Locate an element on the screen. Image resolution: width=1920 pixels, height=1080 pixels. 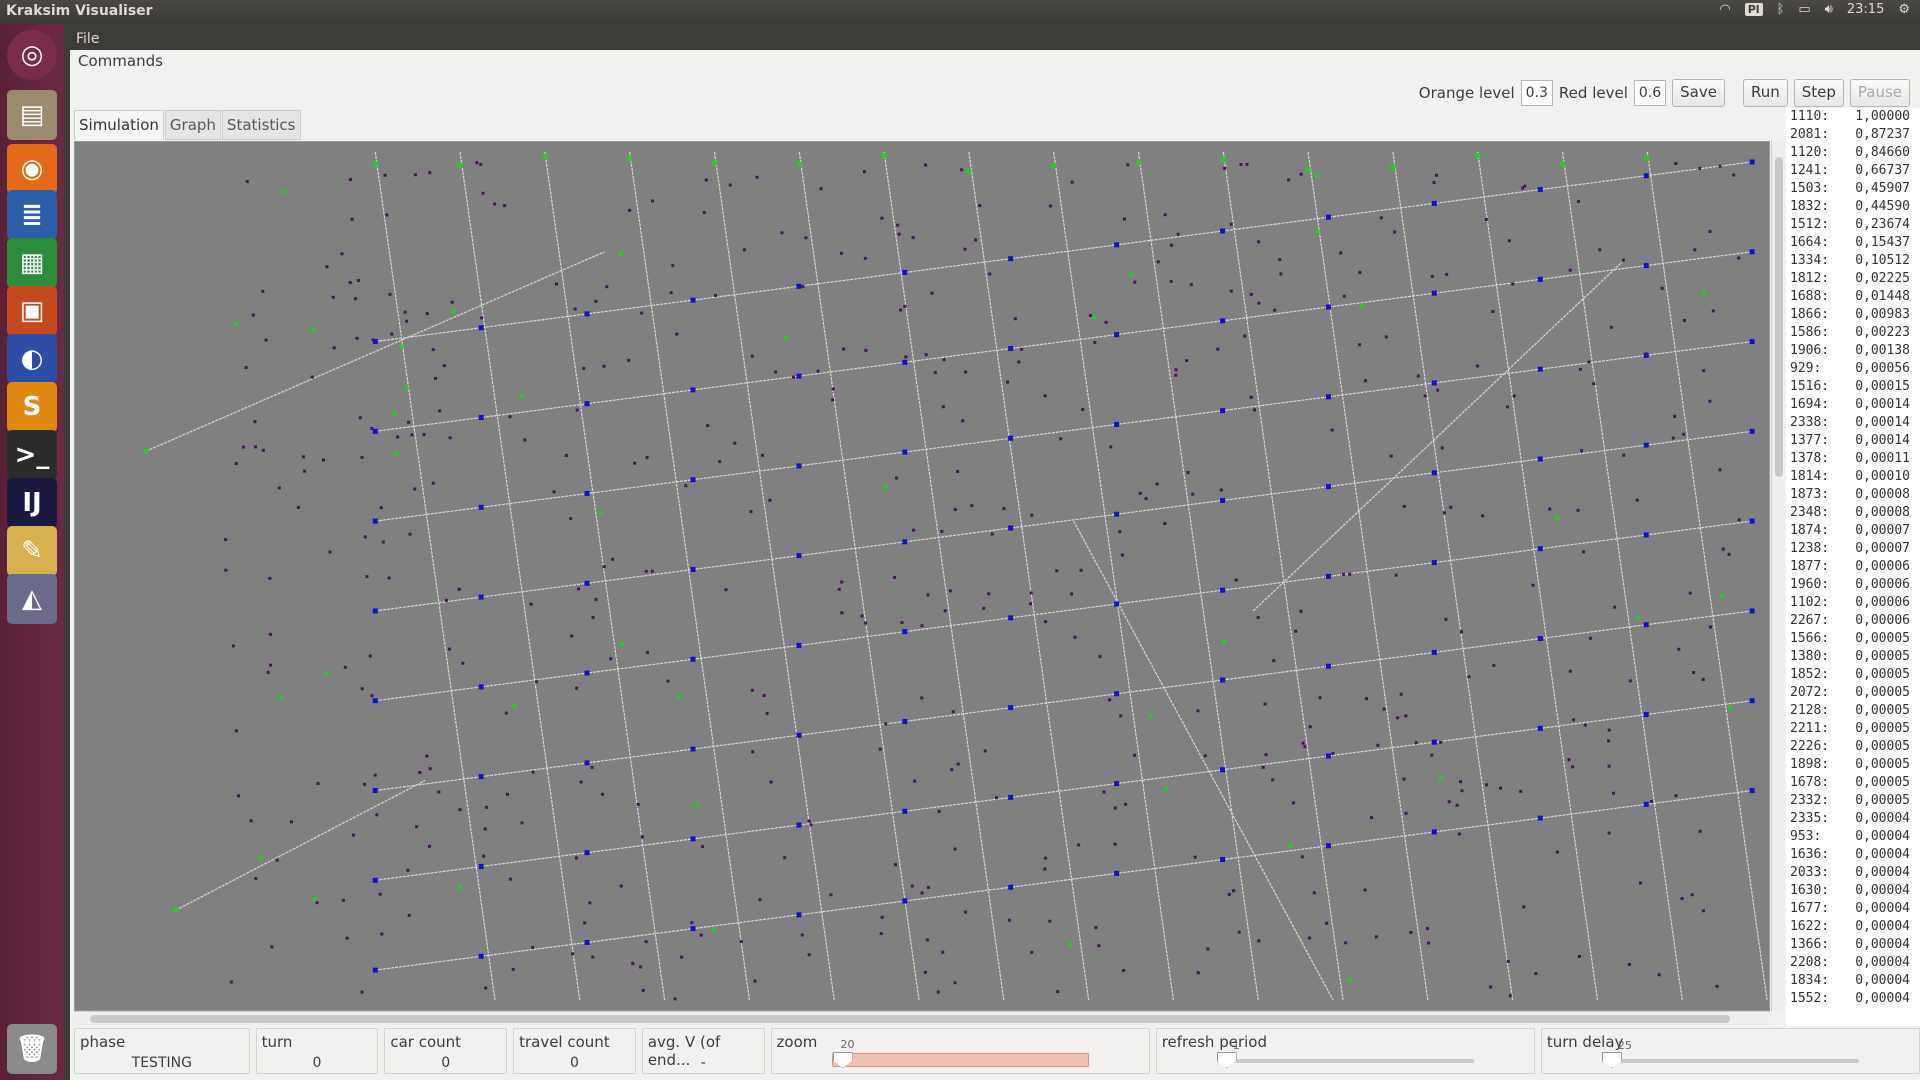
tab-simulation: Simulation is located at coordinates (119, 125).